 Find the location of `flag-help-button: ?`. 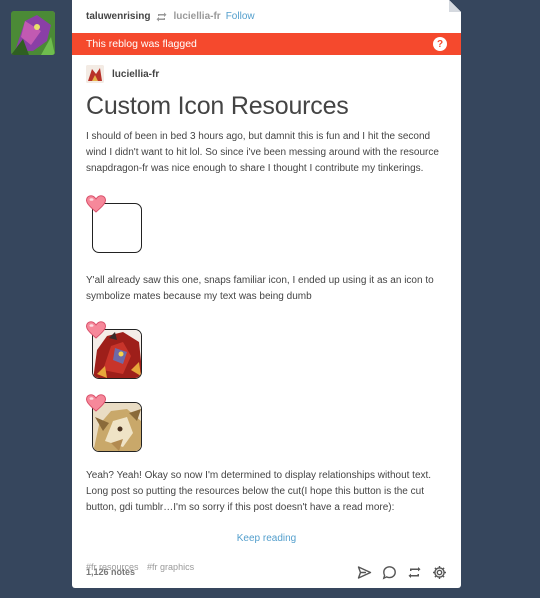

flag-help-button: ? is located at coordinates (440, 44).